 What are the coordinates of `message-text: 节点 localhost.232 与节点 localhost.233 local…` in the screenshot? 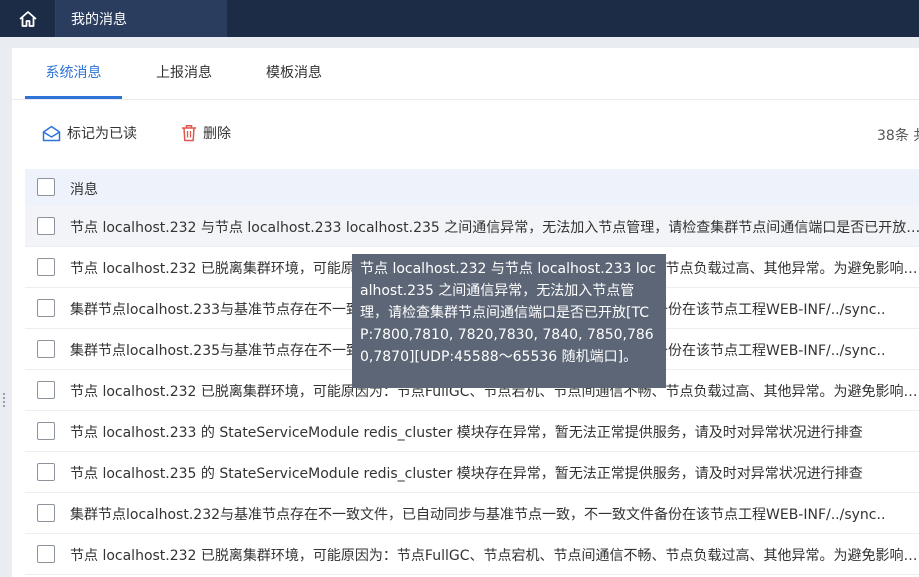 It's located at (494, 228).